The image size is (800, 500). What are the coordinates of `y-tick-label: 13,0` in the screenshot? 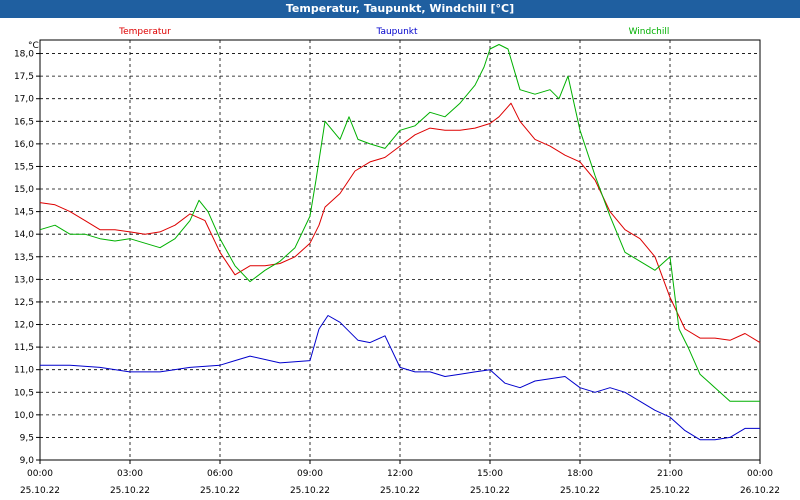 It's located at (24, 280).